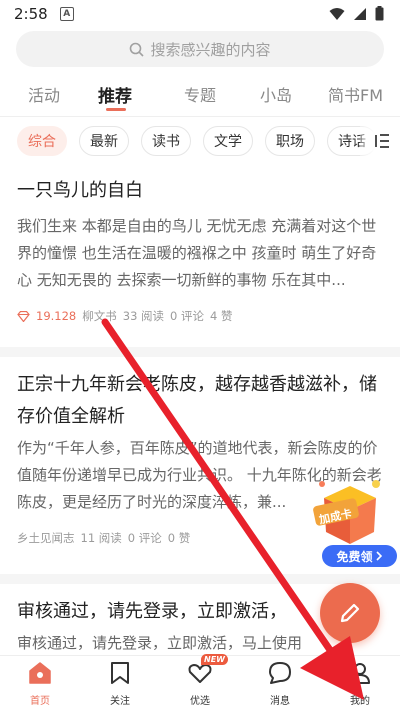 The width and height of the screenshot is (400, 711). What do you see at coordinates (40, 701) in the screenshot?
I see `nav-home-label: 首页` at bounding box center [40, 701].